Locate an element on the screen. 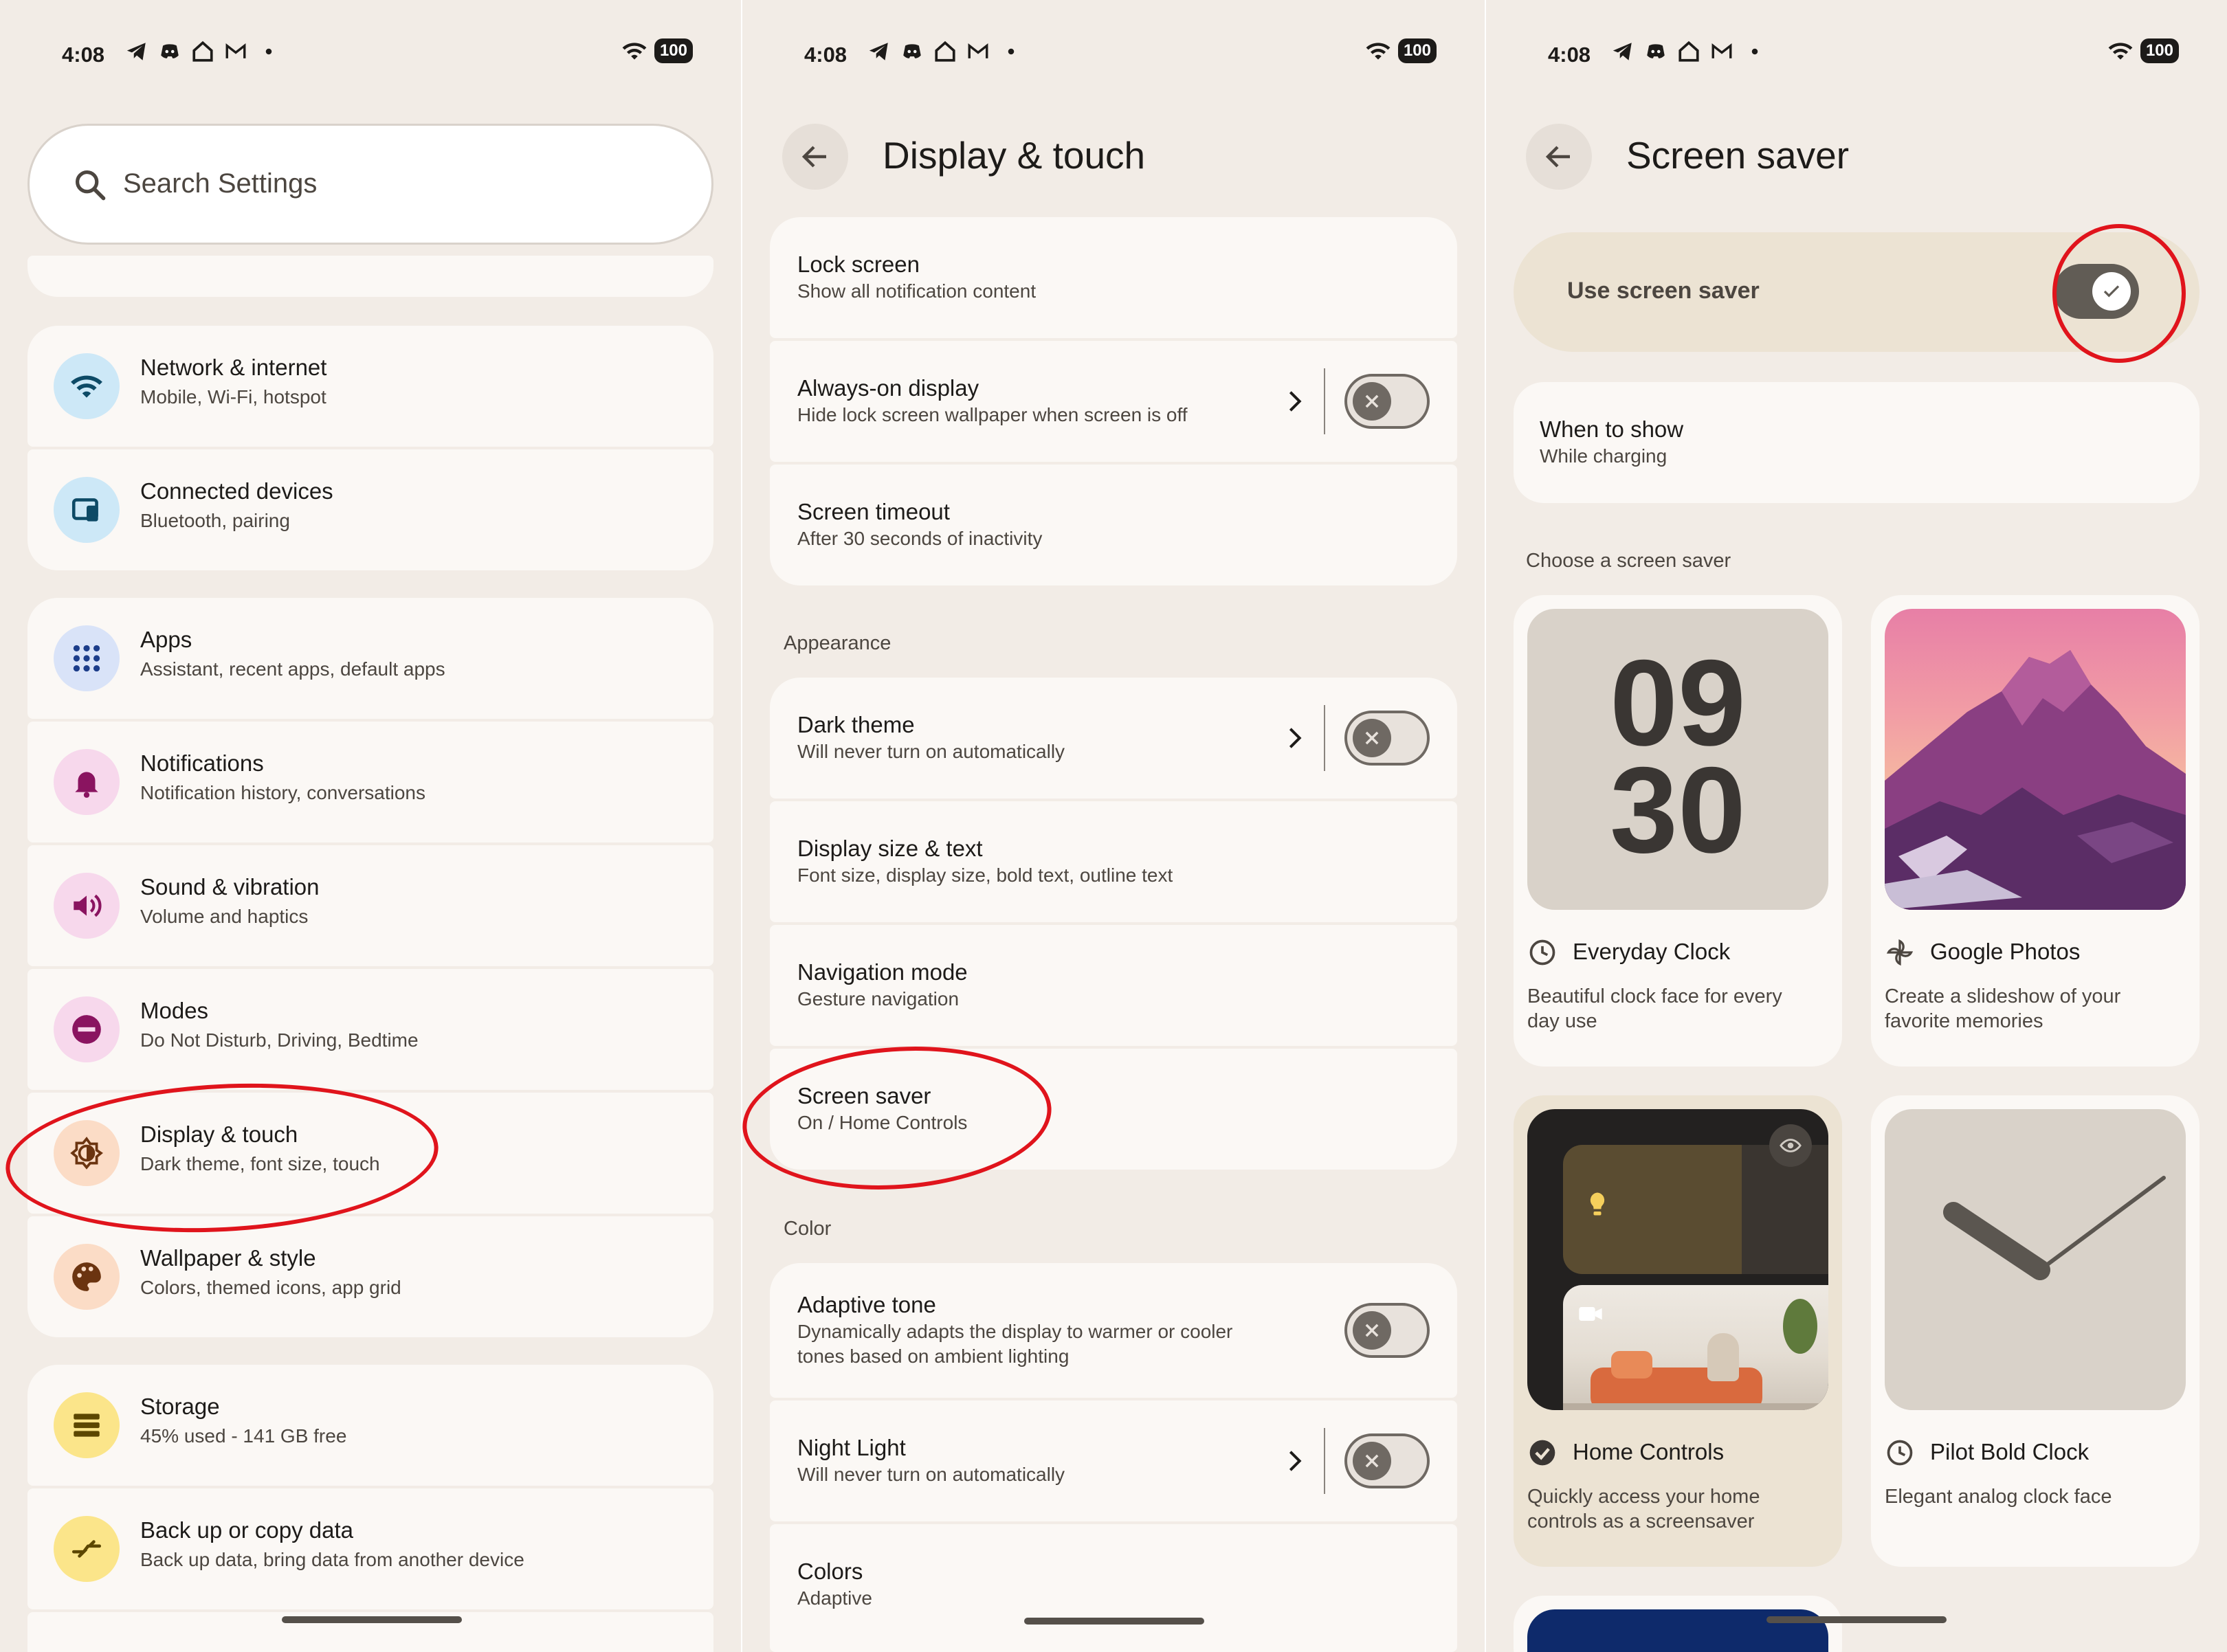 The image size is (2227, 1652). row-subtitle: While charging is located at coordinates (1604, 456).